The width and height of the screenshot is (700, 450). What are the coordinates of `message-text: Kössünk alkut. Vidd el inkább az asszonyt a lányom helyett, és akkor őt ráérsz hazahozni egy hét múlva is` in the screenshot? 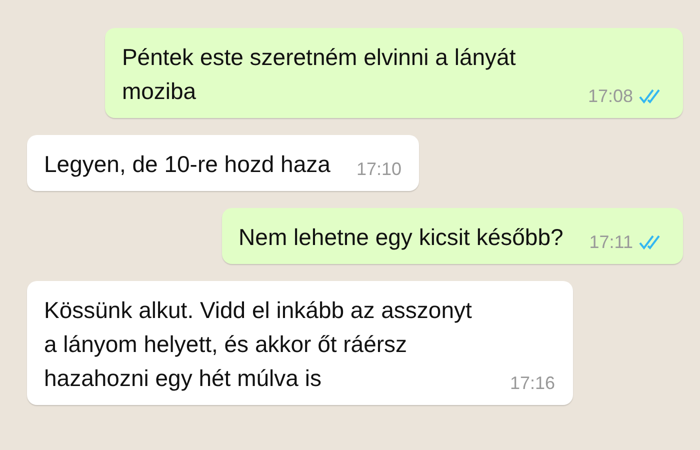 It's located at (258, 344).